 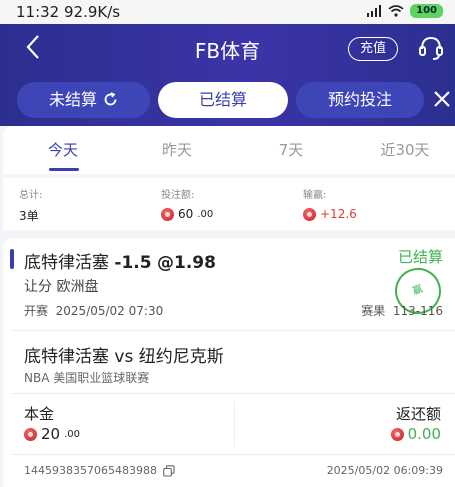 What do you see at coordinates (227, 49) in the screenshot?
I see `app-header: FB体育 充值` at bounding box center [227, 49].